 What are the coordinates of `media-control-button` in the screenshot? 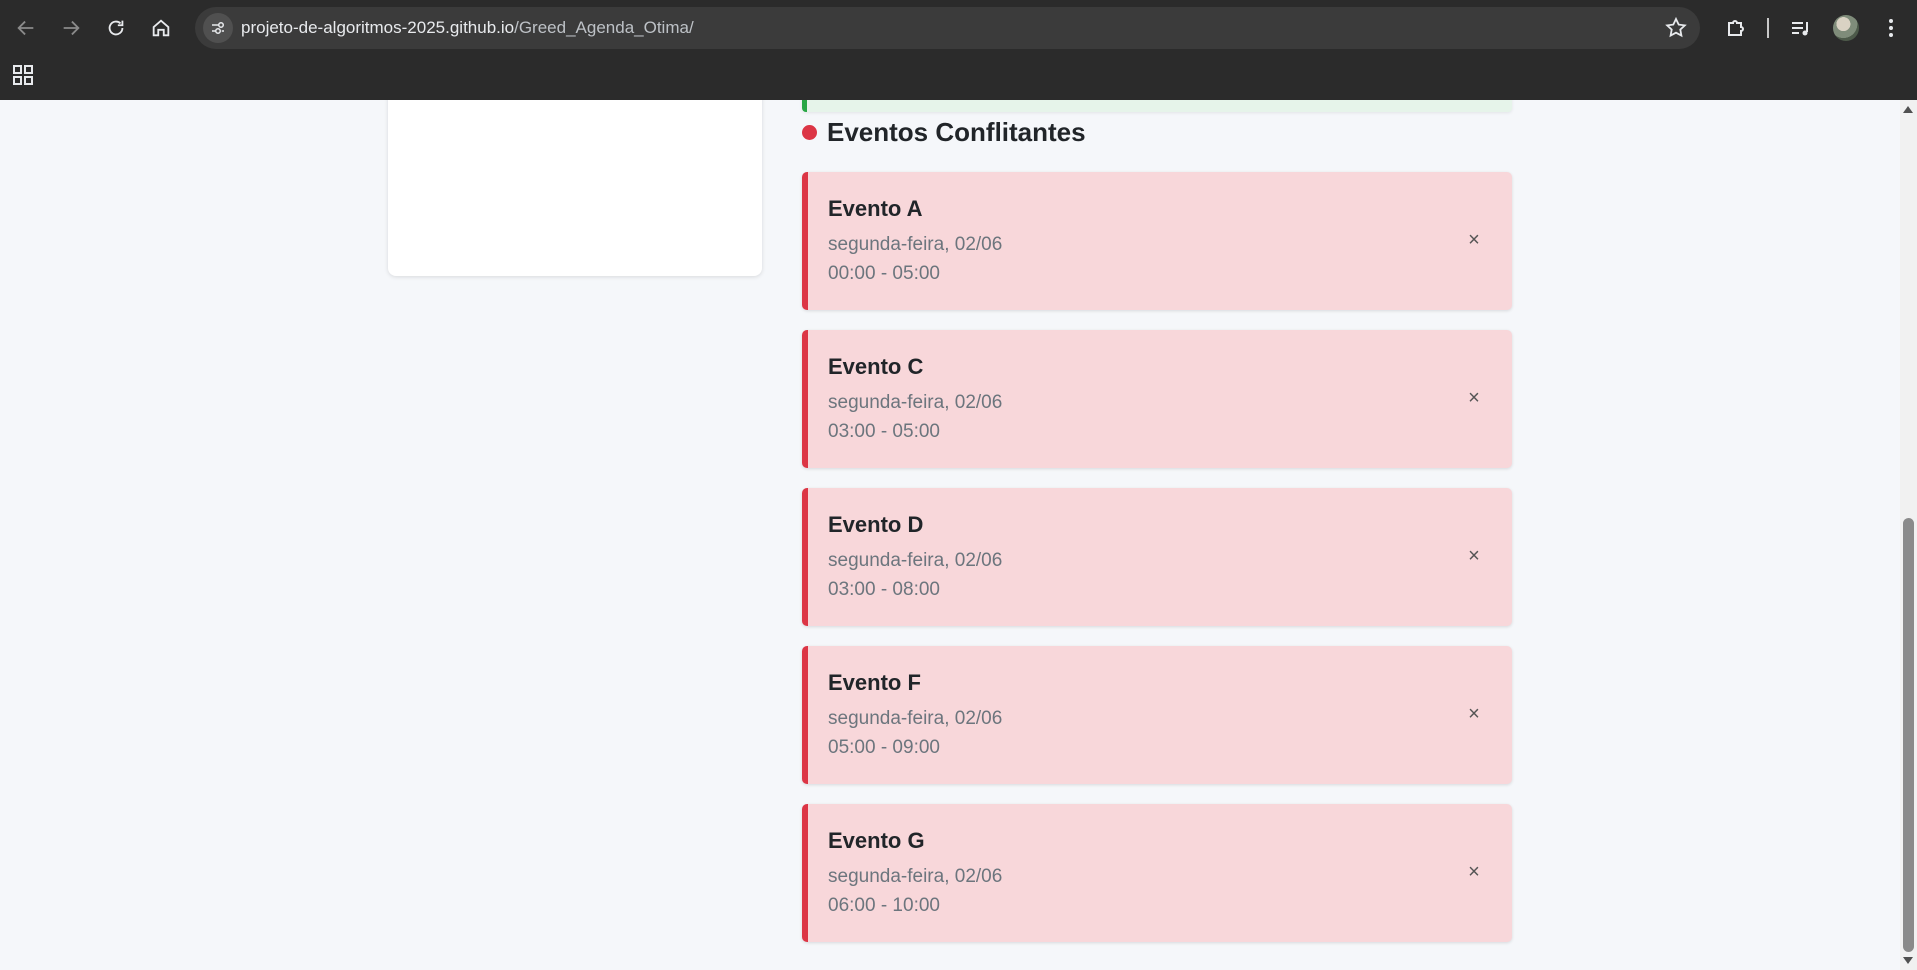 It's located at (1801, 28).